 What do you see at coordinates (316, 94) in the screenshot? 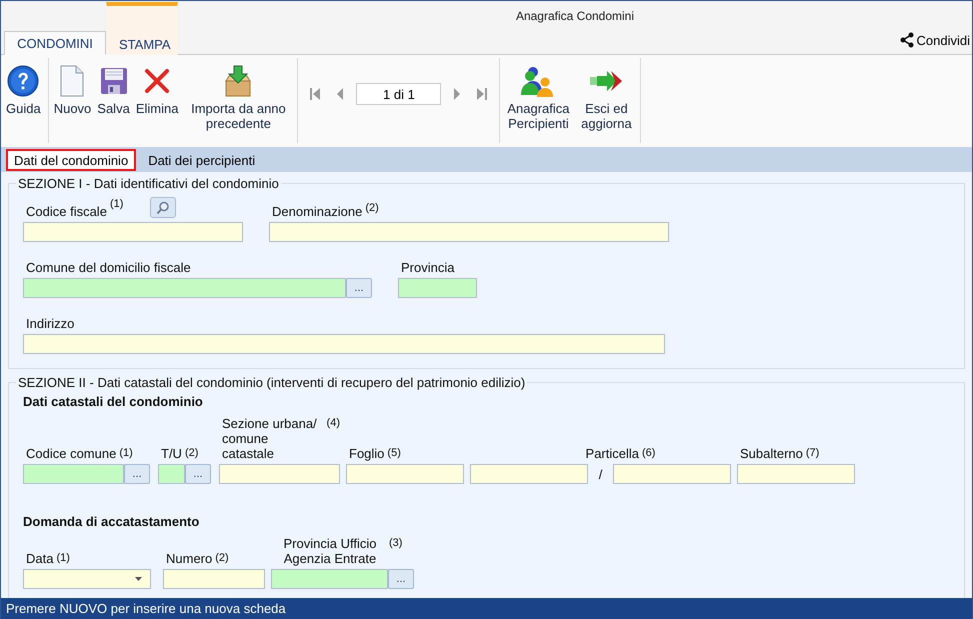
I see `first-page-icon` at bounding box center [316, 94].